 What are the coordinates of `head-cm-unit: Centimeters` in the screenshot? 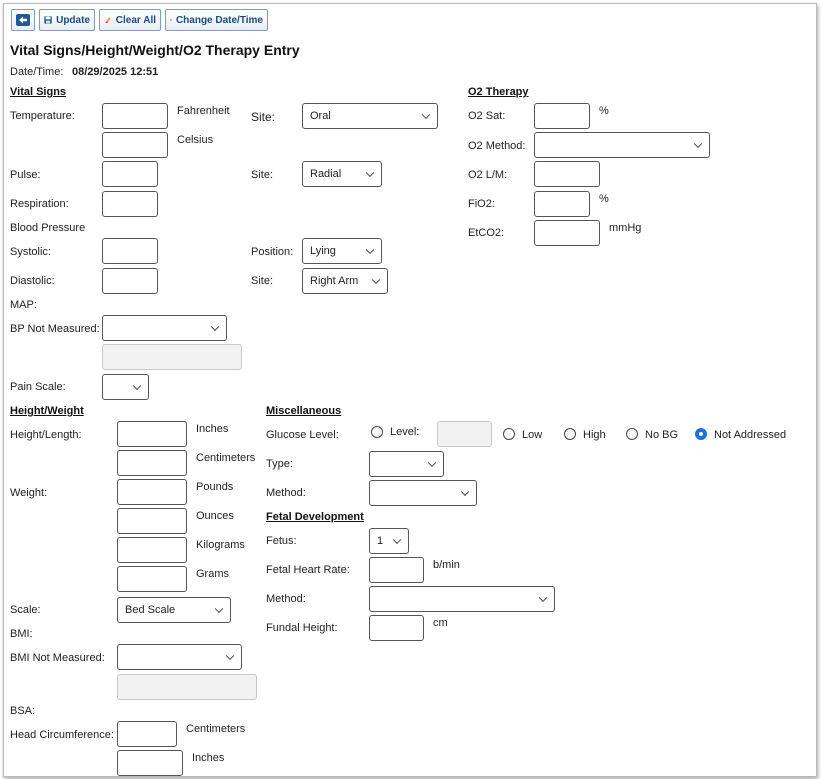 It's located at (216, 729).